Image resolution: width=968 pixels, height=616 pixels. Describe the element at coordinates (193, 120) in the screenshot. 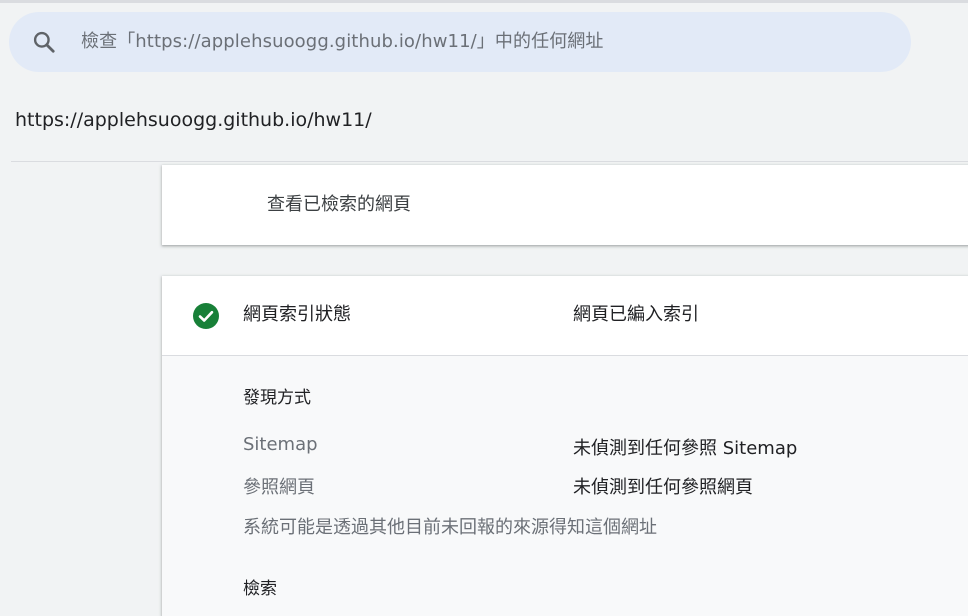

I see `inspected-url-title: https://applehsuoogg.github.io/hw11/` at that location.